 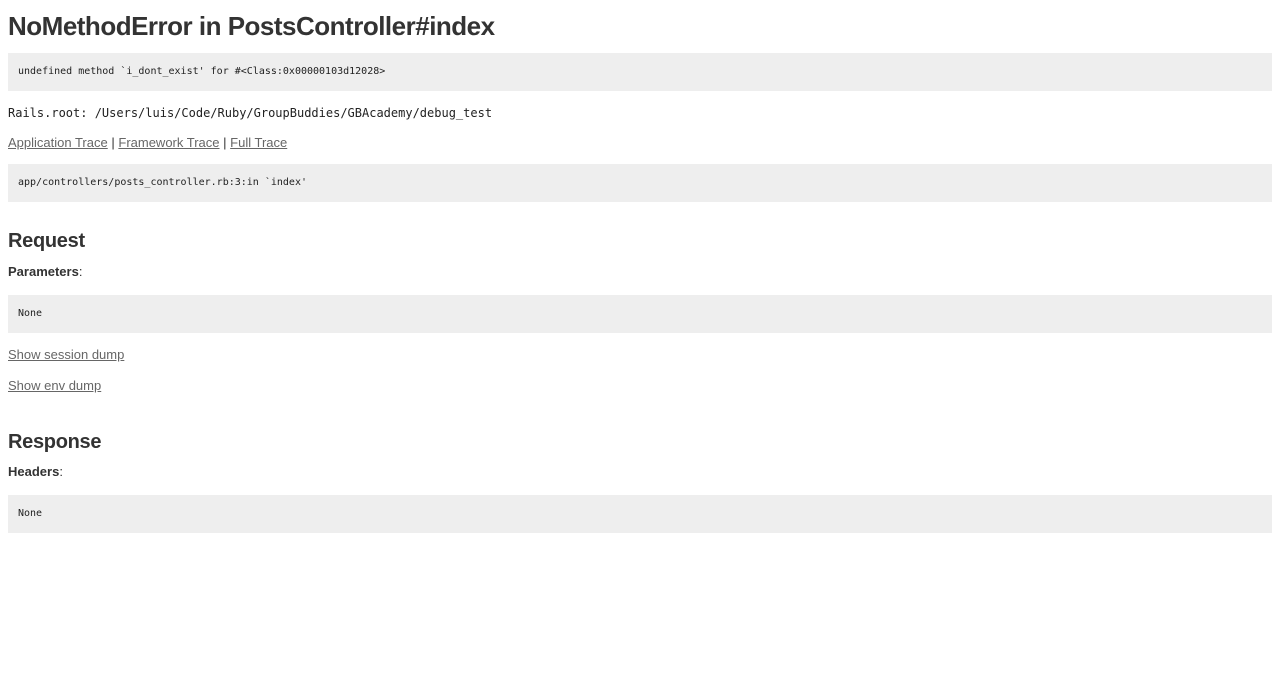 I want to click on parameters-label-row: Parameters:, so click(x=640, y=272).